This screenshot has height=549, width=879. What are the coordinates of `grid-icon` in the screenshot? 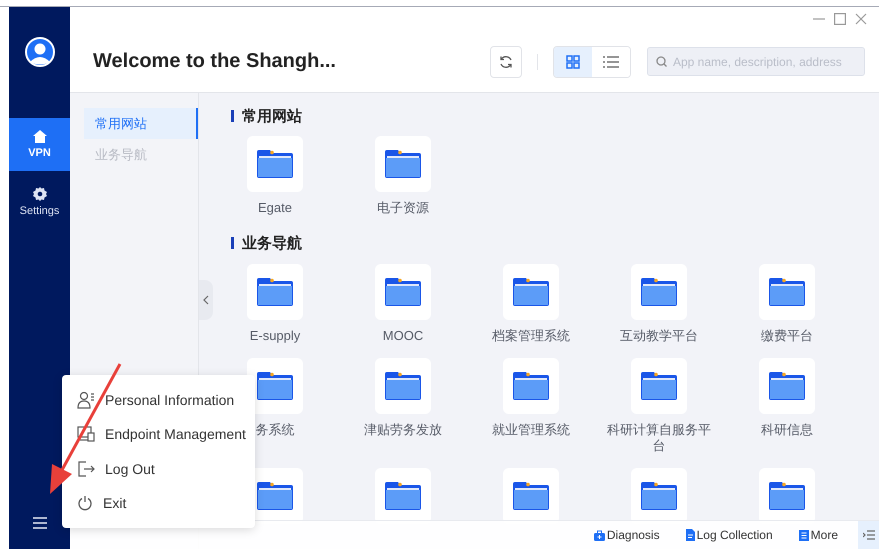 It's located at (573, 61).